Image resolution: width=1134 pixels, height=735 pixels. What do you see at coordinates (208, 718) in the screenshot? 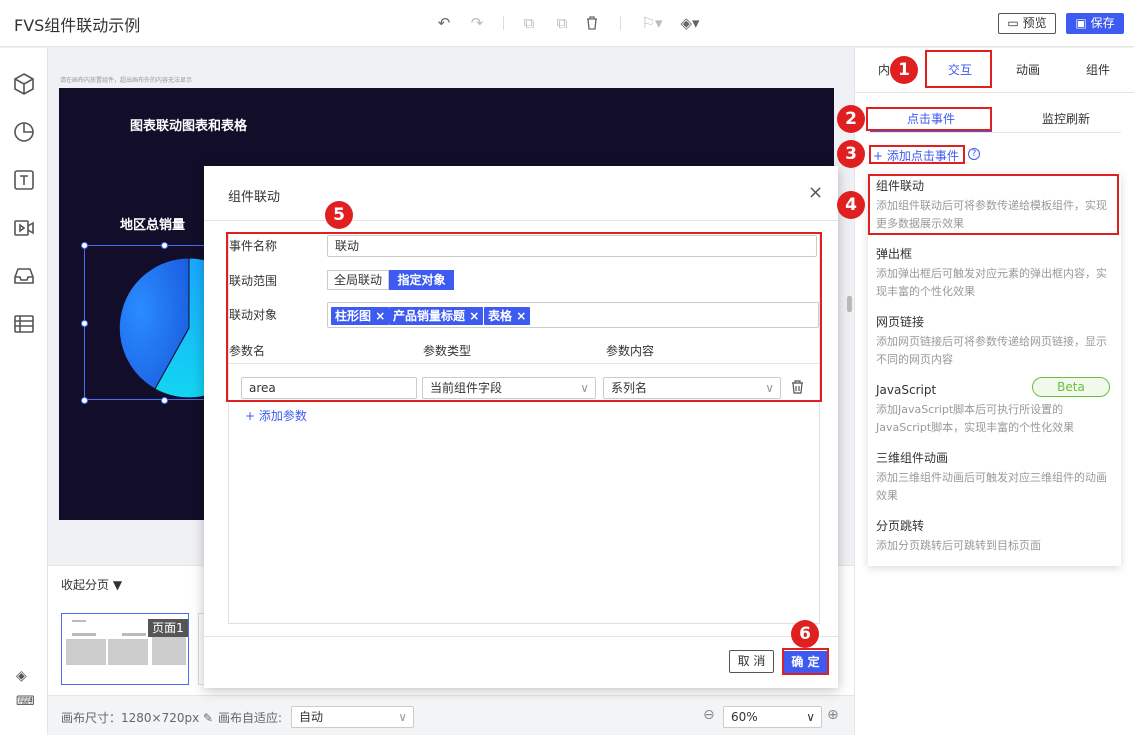
I see `edit-icon: ✎` at bounding box center [208, 718].